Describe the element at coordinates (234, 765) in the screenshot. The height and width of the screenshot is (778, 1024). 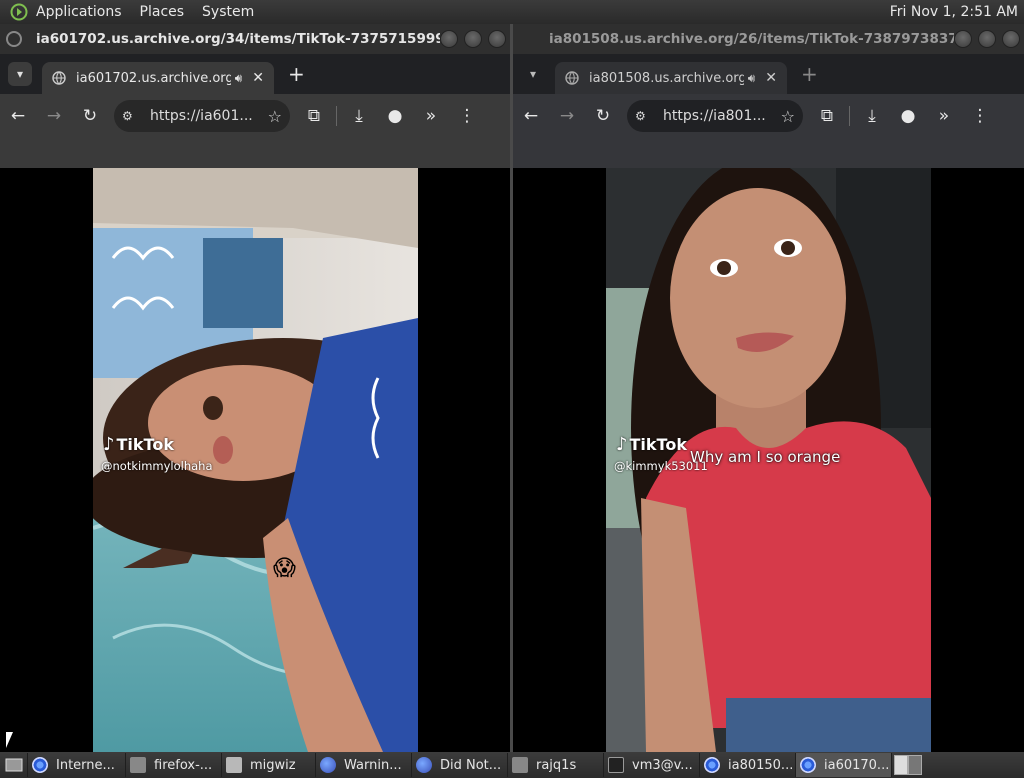
I see `folder-icon` at that location.